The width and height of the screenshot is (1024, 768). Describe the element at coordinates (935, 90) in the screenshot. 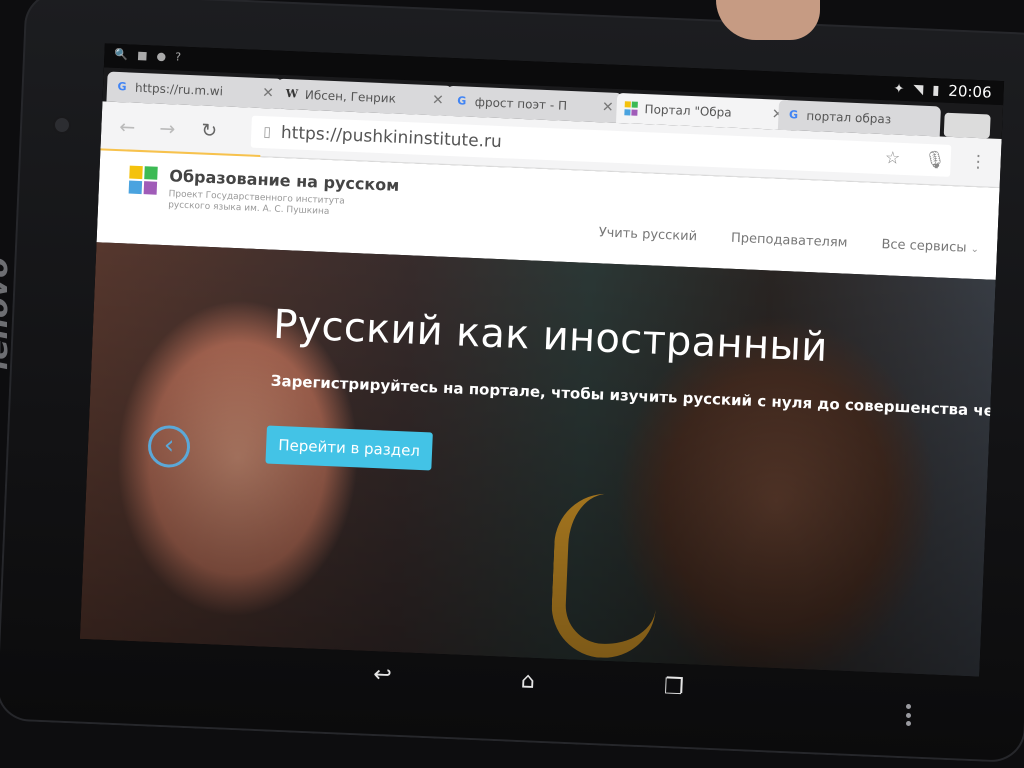

I see `signal-icon: ▮` at that location.